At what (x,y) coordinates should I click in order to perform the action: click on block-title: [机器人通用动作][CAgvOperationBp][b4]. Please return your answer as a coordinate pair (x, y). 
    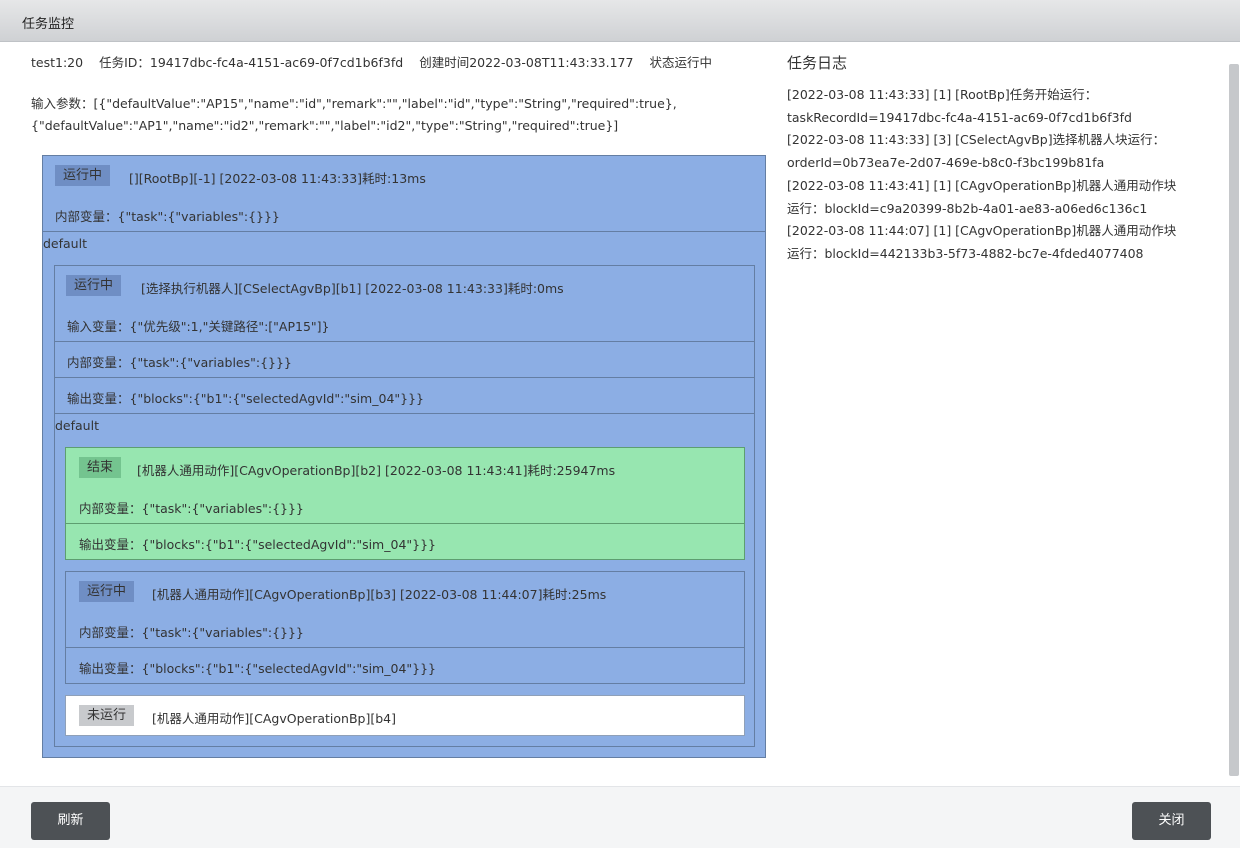
    Looking at the image, I should click on (274, 718).